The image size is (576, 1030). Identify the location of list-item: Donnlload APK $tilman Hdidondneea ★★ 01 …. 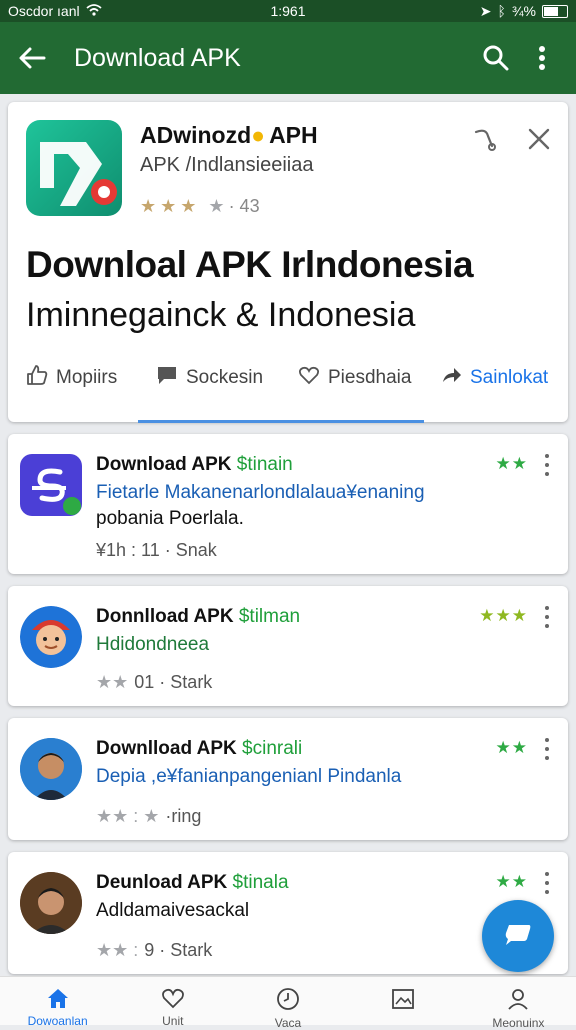
(288, 646).